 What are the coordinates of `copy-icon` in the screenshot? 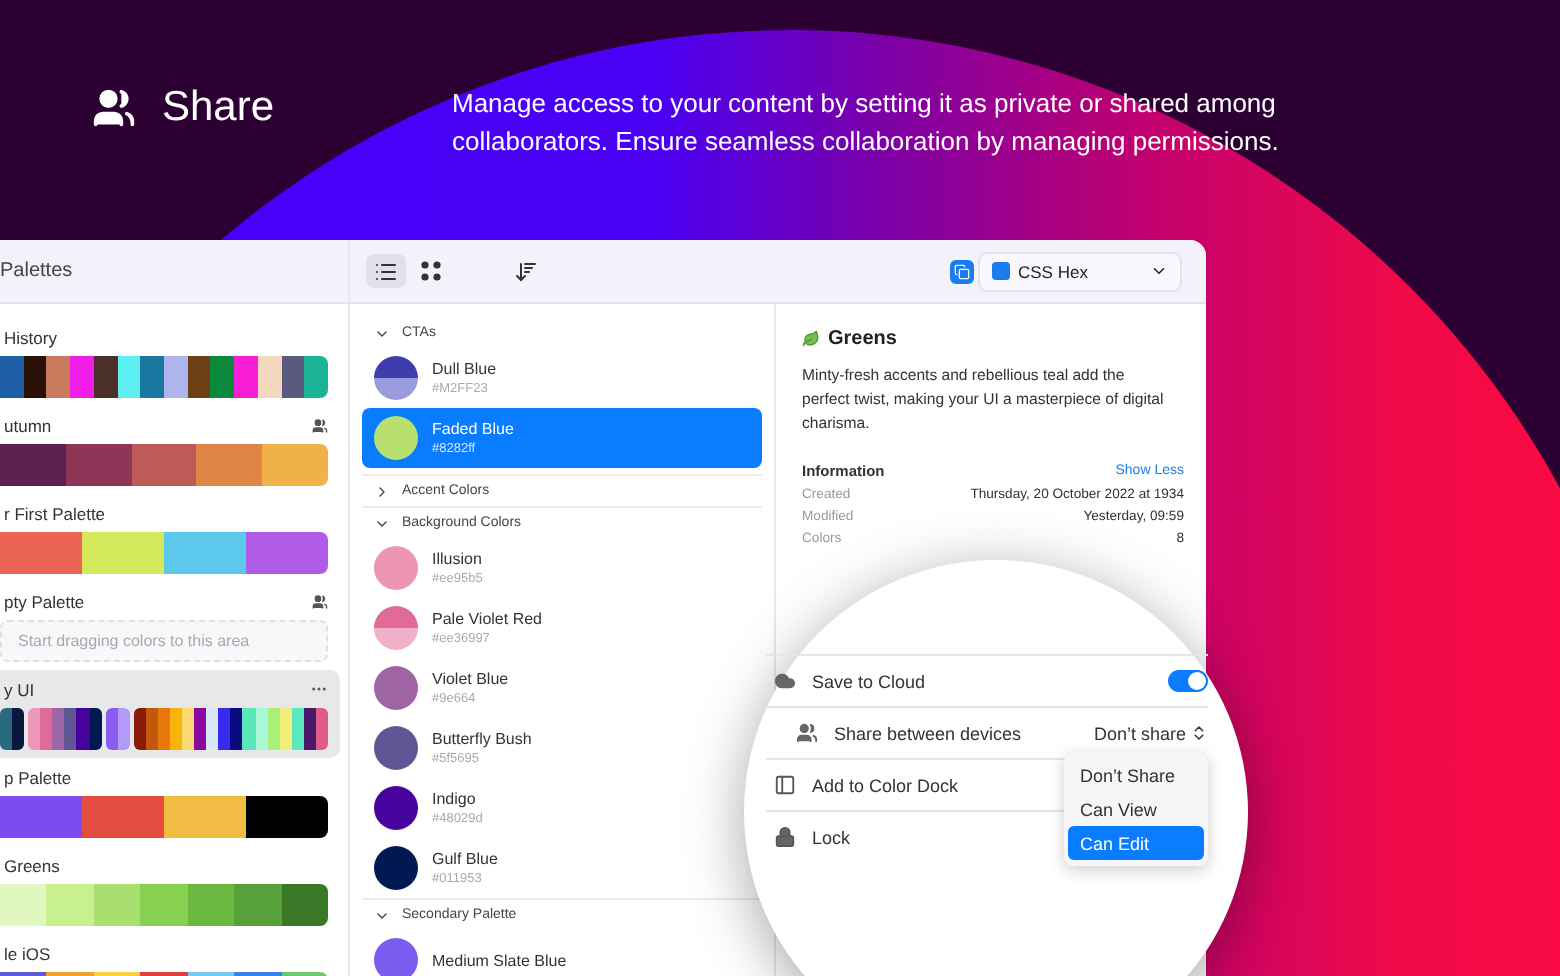 It's located at (962, 271).